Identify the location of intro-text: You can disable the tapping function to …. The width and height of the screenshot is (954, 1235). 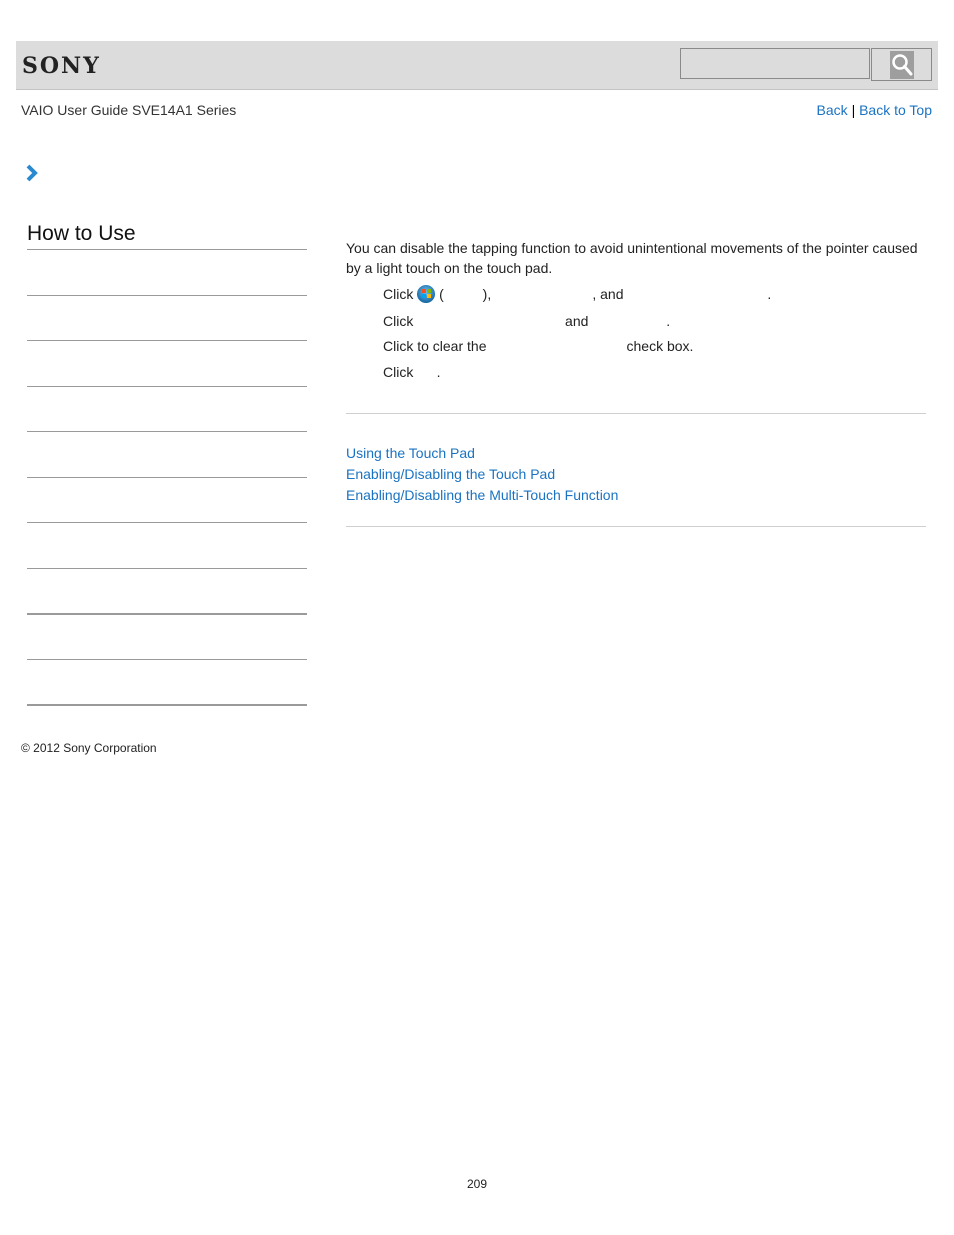
(632, 258).